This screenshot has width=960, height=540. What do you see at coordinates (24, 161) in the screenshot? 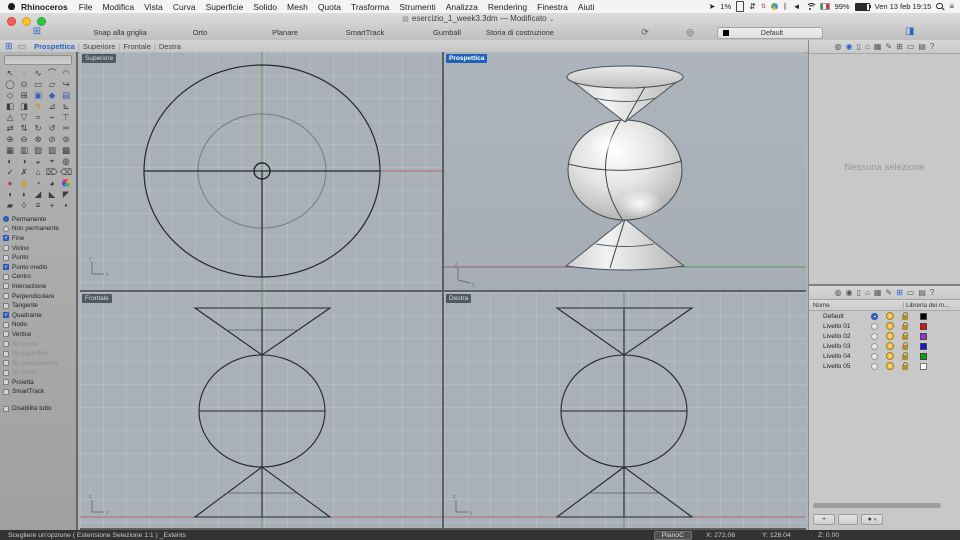
I see `tool-icon-41: ◑` at bounding box center [24, 161].